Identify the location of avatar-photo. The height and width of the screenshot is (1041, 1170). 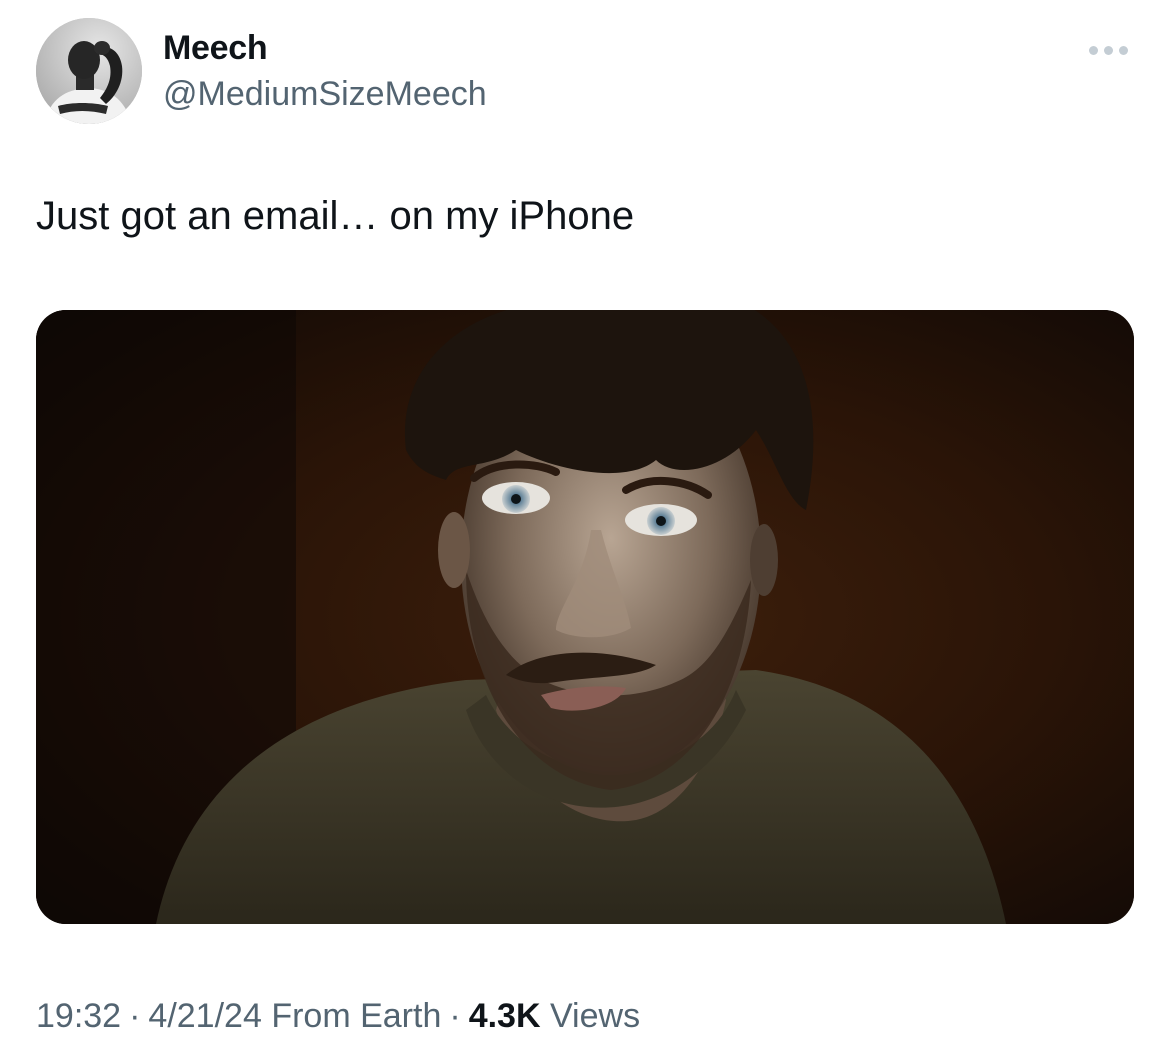
(89, 71).